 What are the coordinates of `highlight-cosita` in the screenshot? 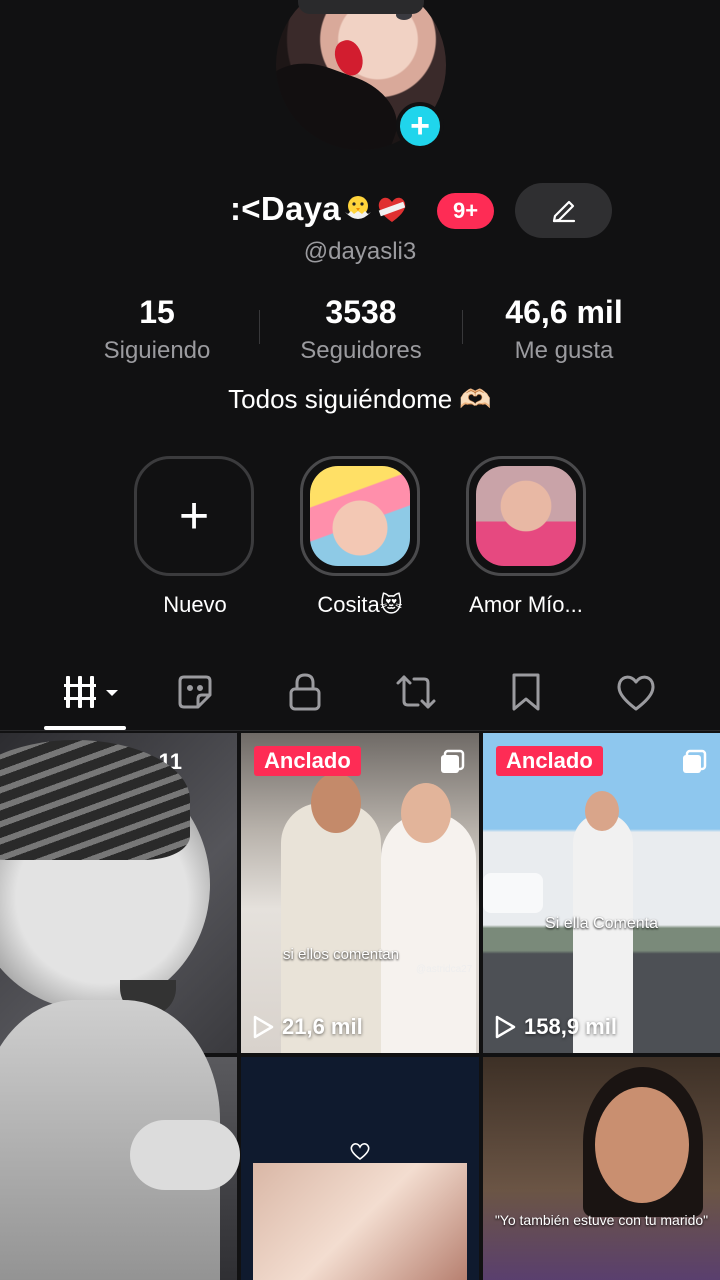 It's located at (360, 516).